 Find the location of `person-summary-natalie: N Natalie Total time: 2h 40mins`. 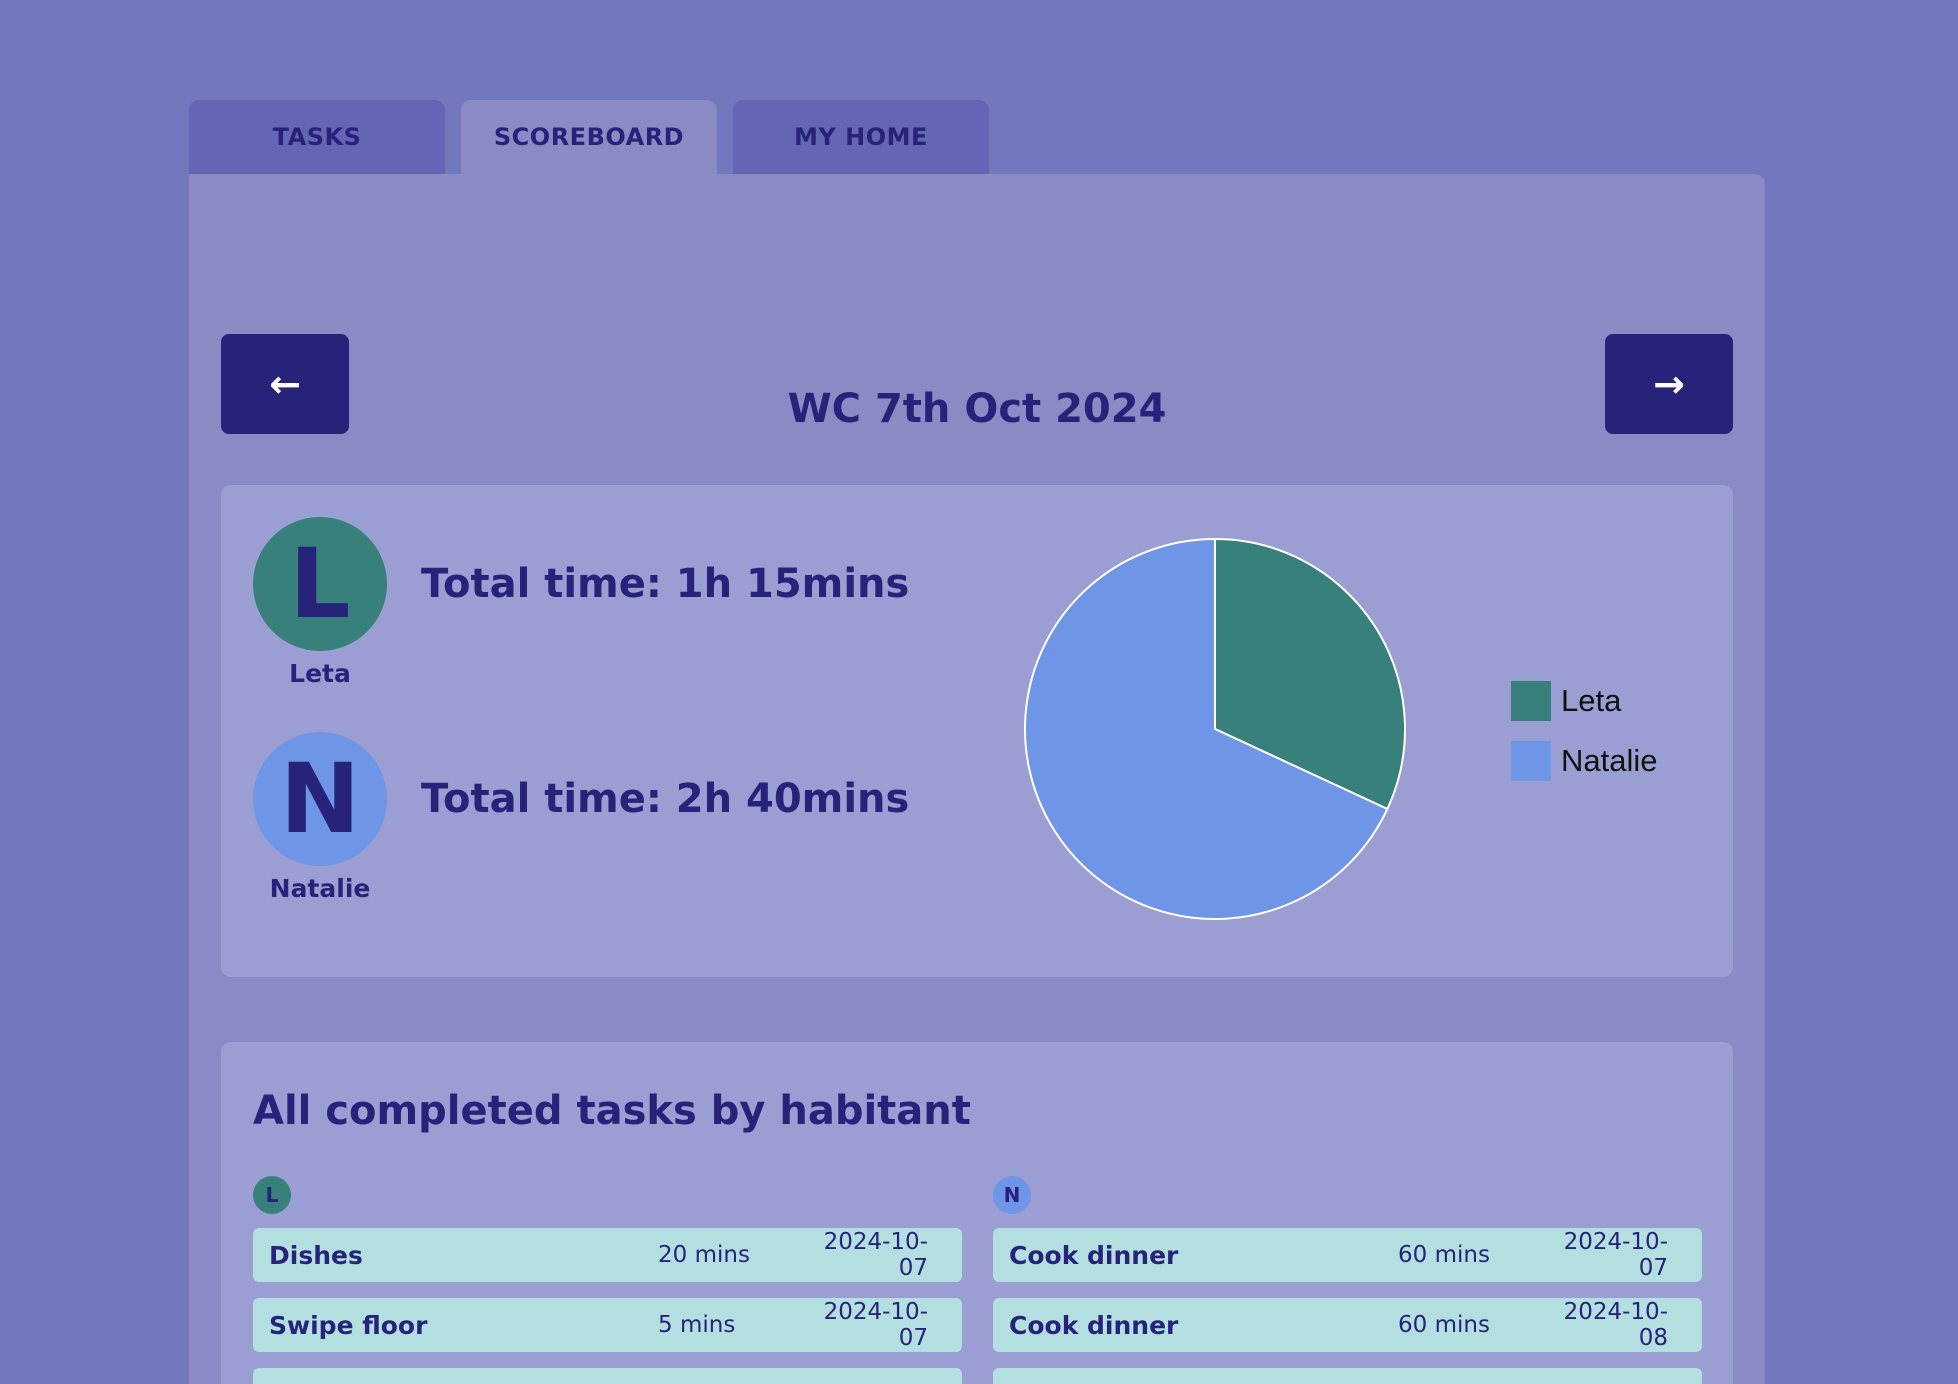

person-summary-natalie: N Natalie Total time: 2h 40mins is located at coordinates (581, 817).